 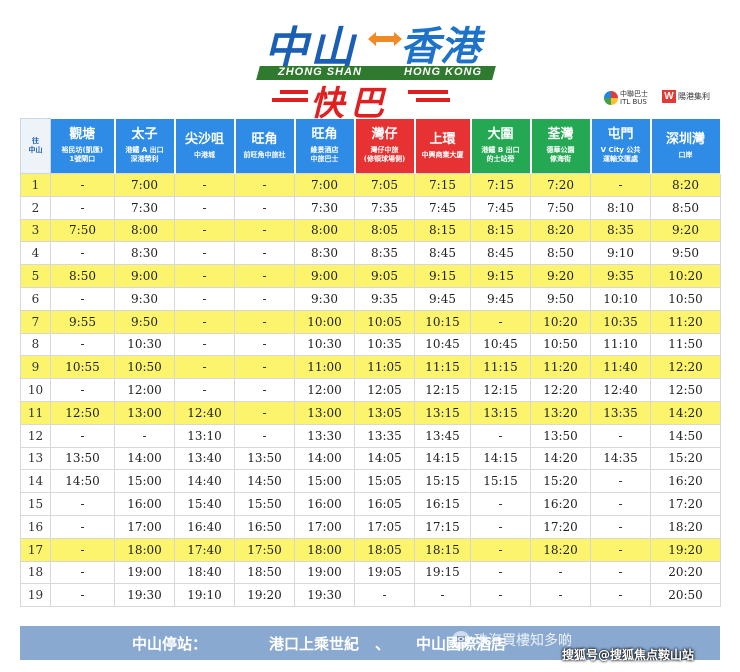 What do you see at coordinates (685, 321) in the screenshot?
I see `departure-time: 11:20` at bounding box center [685, 321].